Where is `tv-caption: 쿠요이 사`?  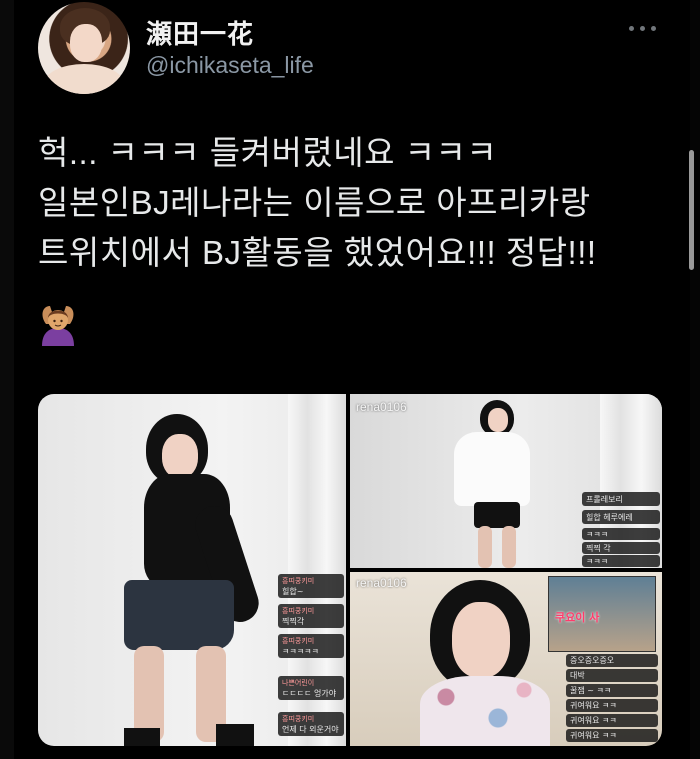
tv-caption: 쿠요이 사 is located at coordinates (577, 617).